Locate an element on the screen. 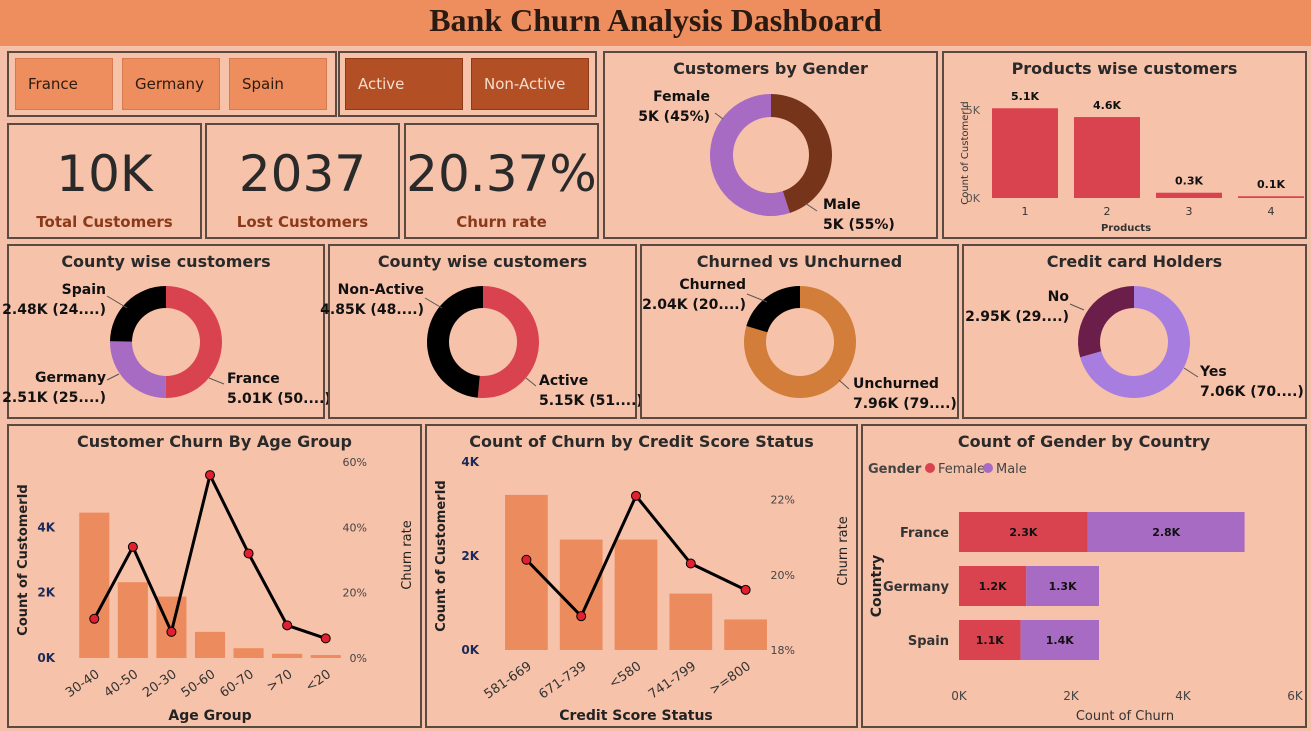  x-tick-label: 40-50 is located at coordinates (122, 684).